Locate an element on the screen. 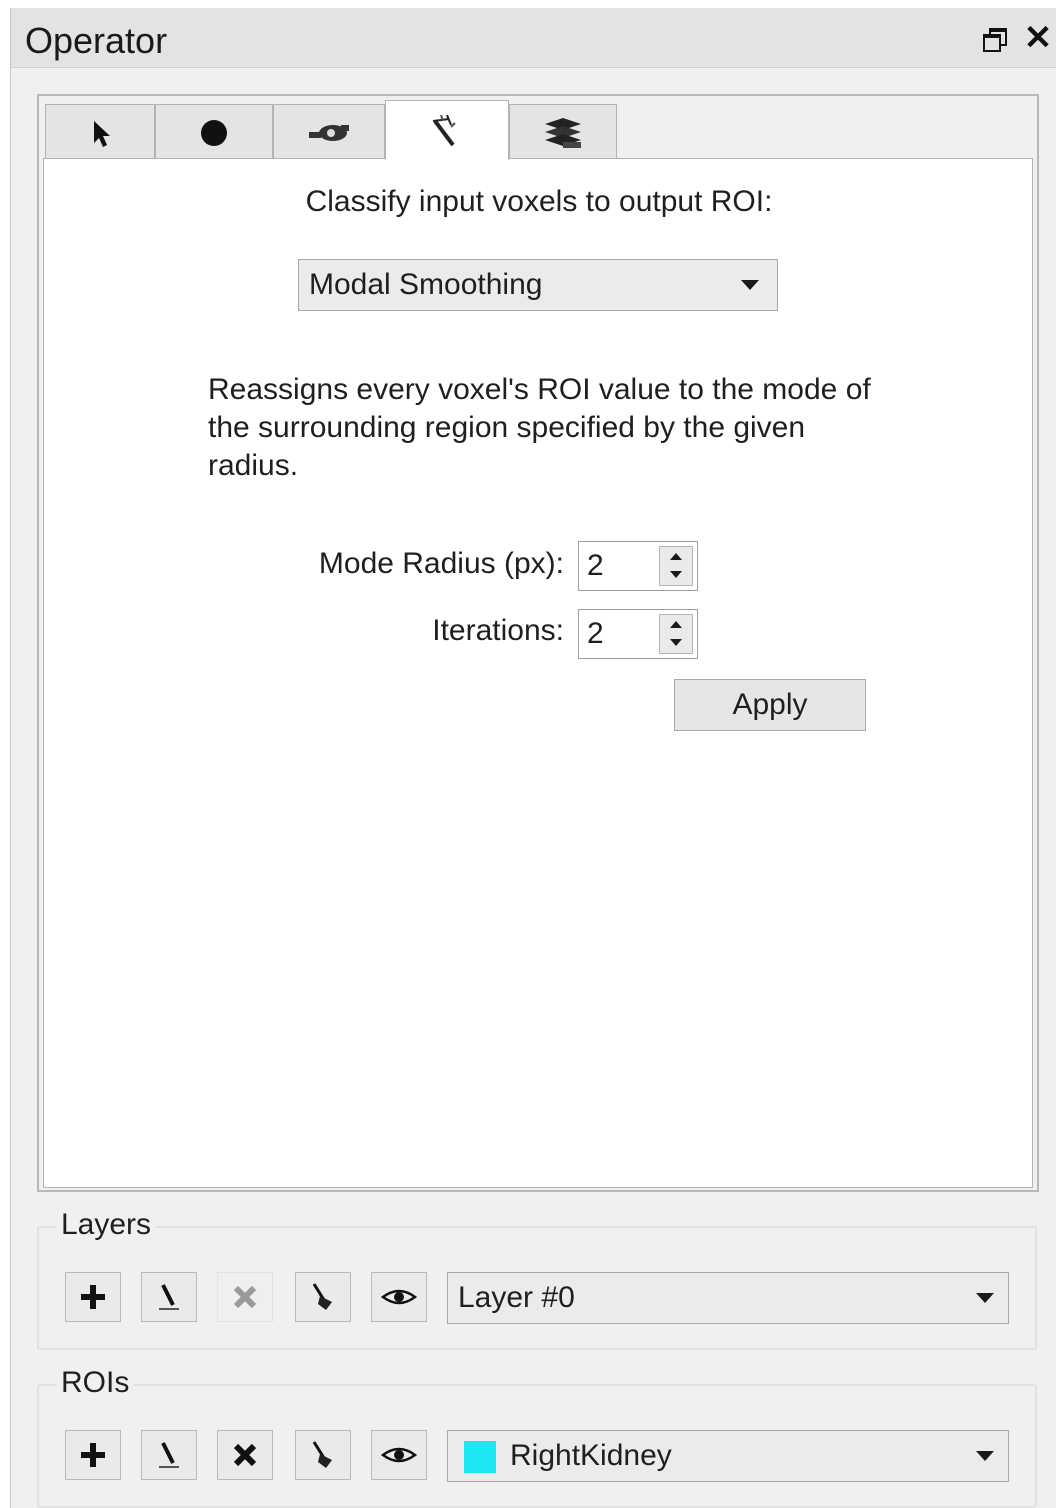  method-dropdown: Modal Smoothing is located at coordinates (538, 285).